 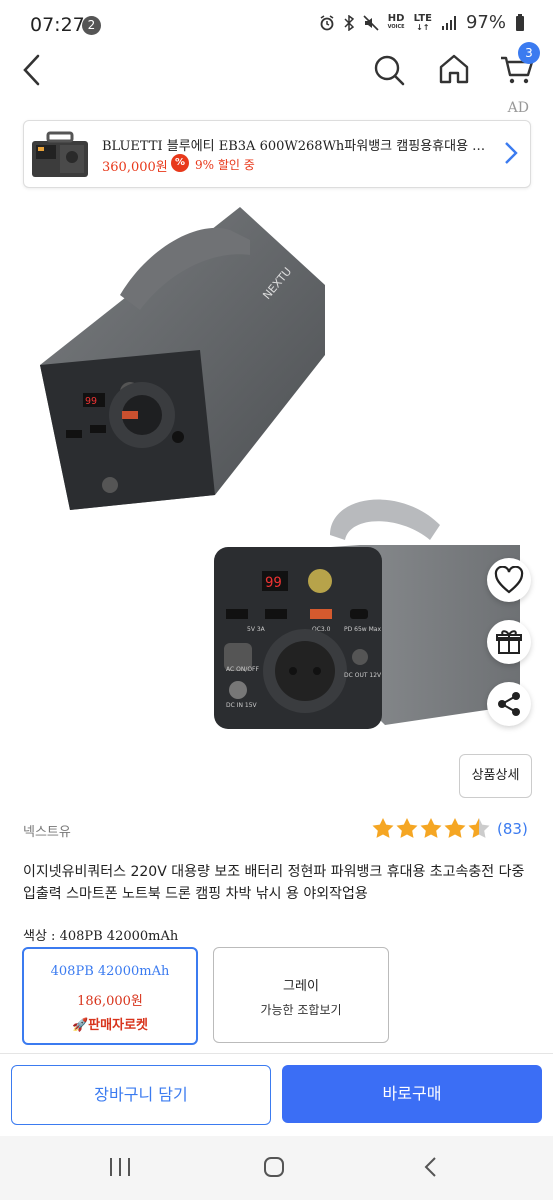 I want to click on brand-name: 넥스트유, so click(x=47, y=830).